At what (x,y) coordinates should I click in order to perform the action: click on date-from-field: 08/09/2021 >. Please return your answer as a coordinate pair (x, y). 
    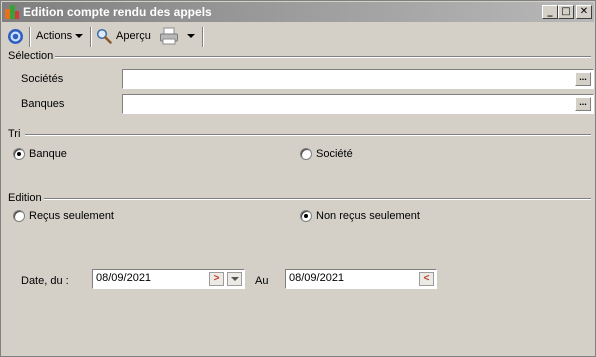
    Looking at the image, I should click on (168, 279).